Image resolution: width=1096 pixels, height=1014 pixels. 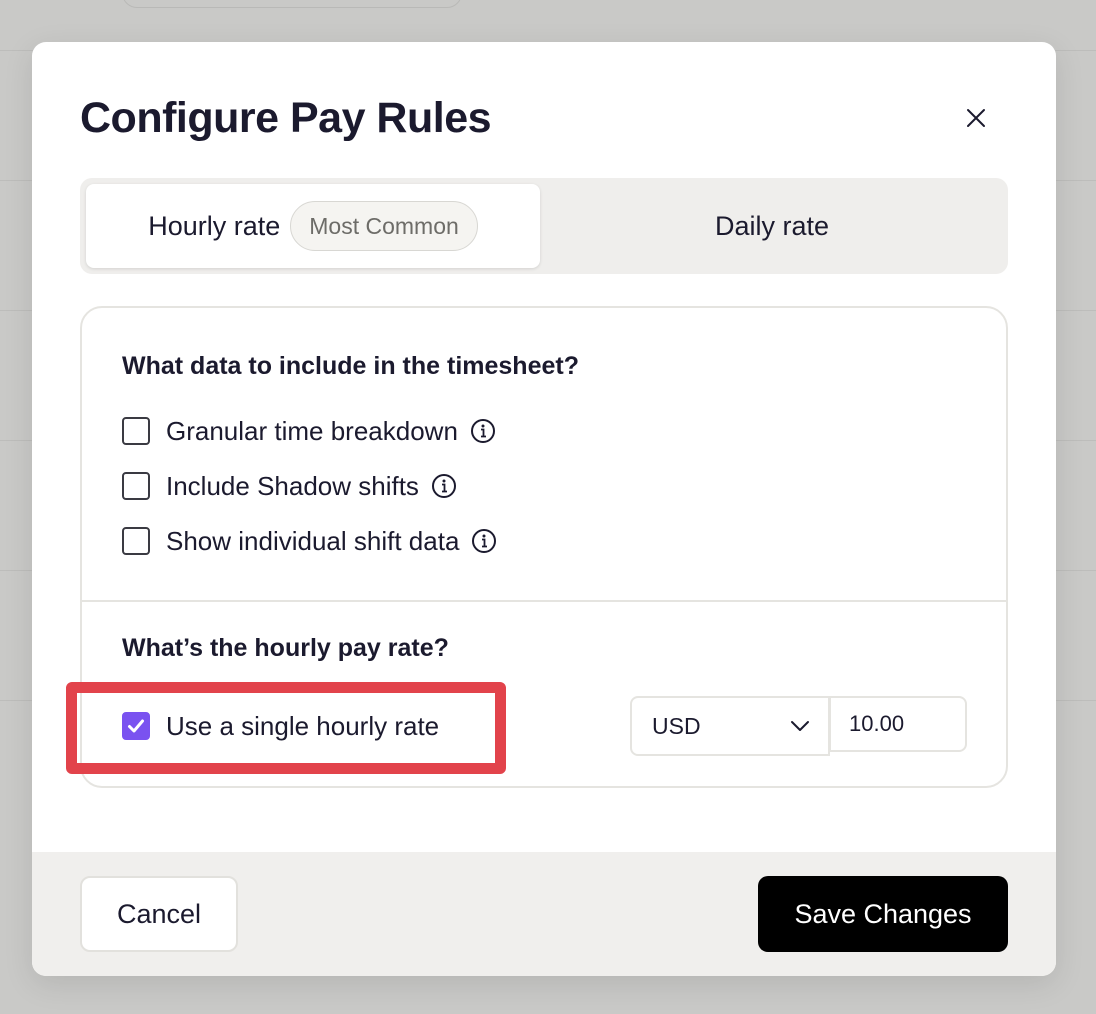 I want to click on option-granular-time-breakdown: Granular time breakdown, so click(x=309, y=431).